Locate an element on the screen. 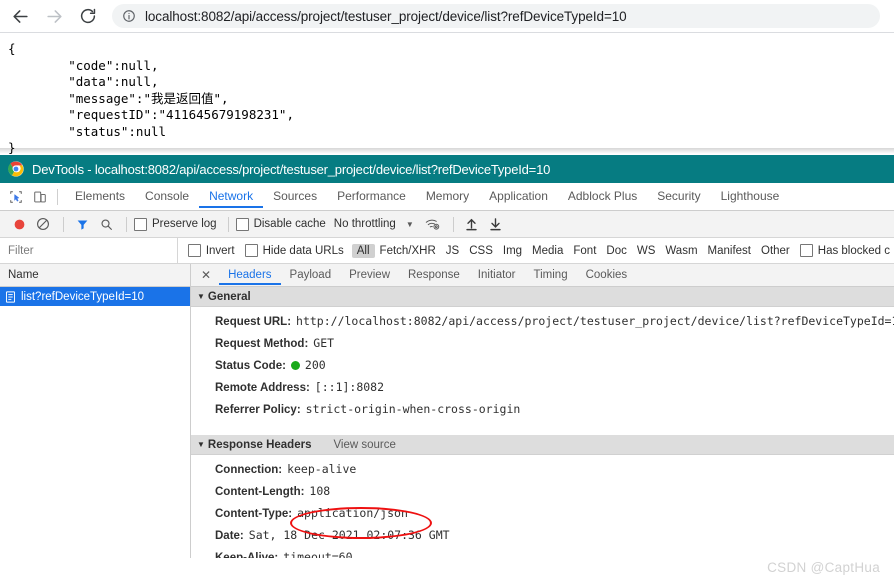  tab-adblock-plus: Adblock Plus is located at coordinates (602, 196).